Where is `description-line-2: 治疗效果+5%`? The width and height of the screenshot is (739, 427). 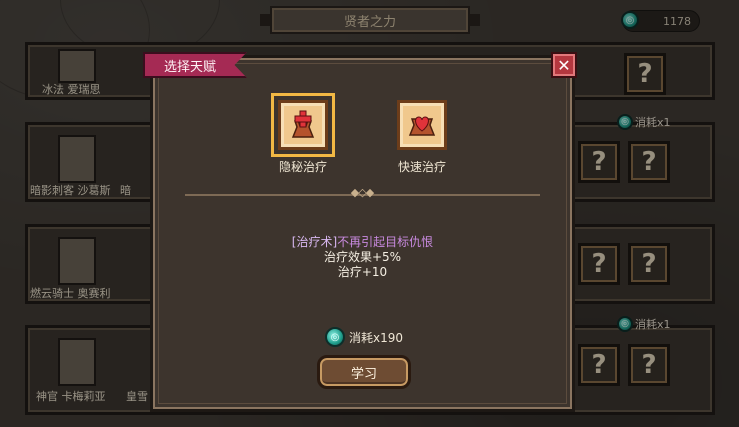 description-line-2: 治疗效果+5% is located at coordinates (362, 257).